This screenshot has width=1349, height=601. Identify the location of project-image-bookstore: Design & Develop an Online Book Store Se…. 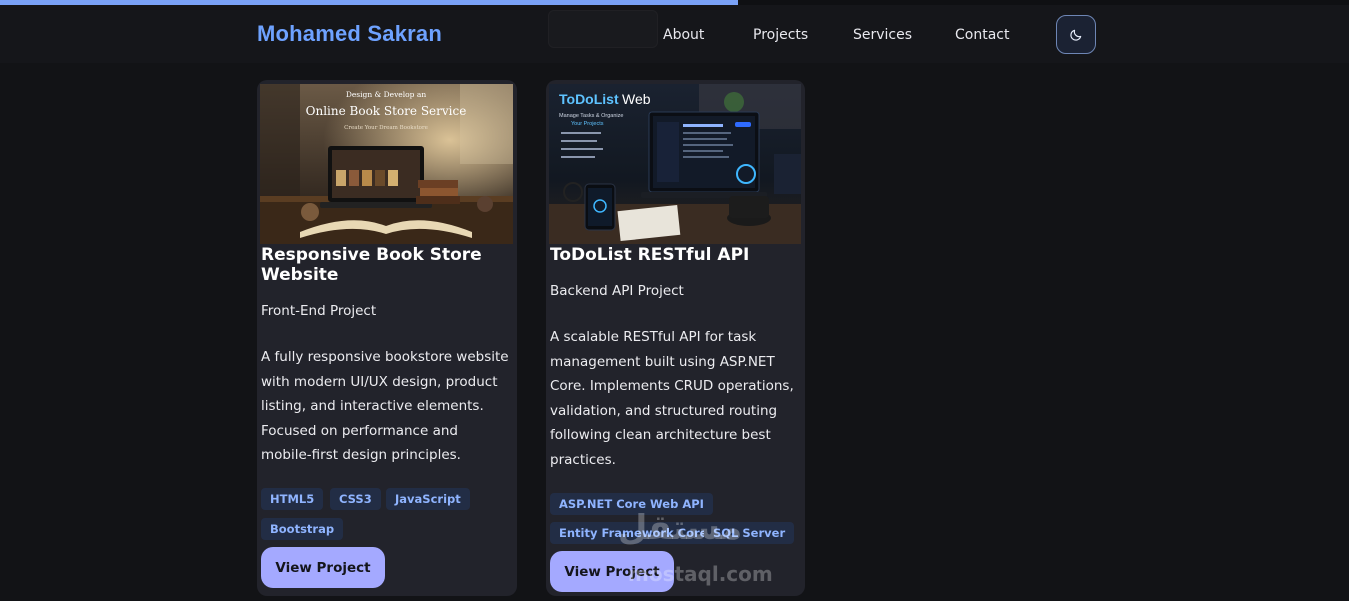
(386, 164).